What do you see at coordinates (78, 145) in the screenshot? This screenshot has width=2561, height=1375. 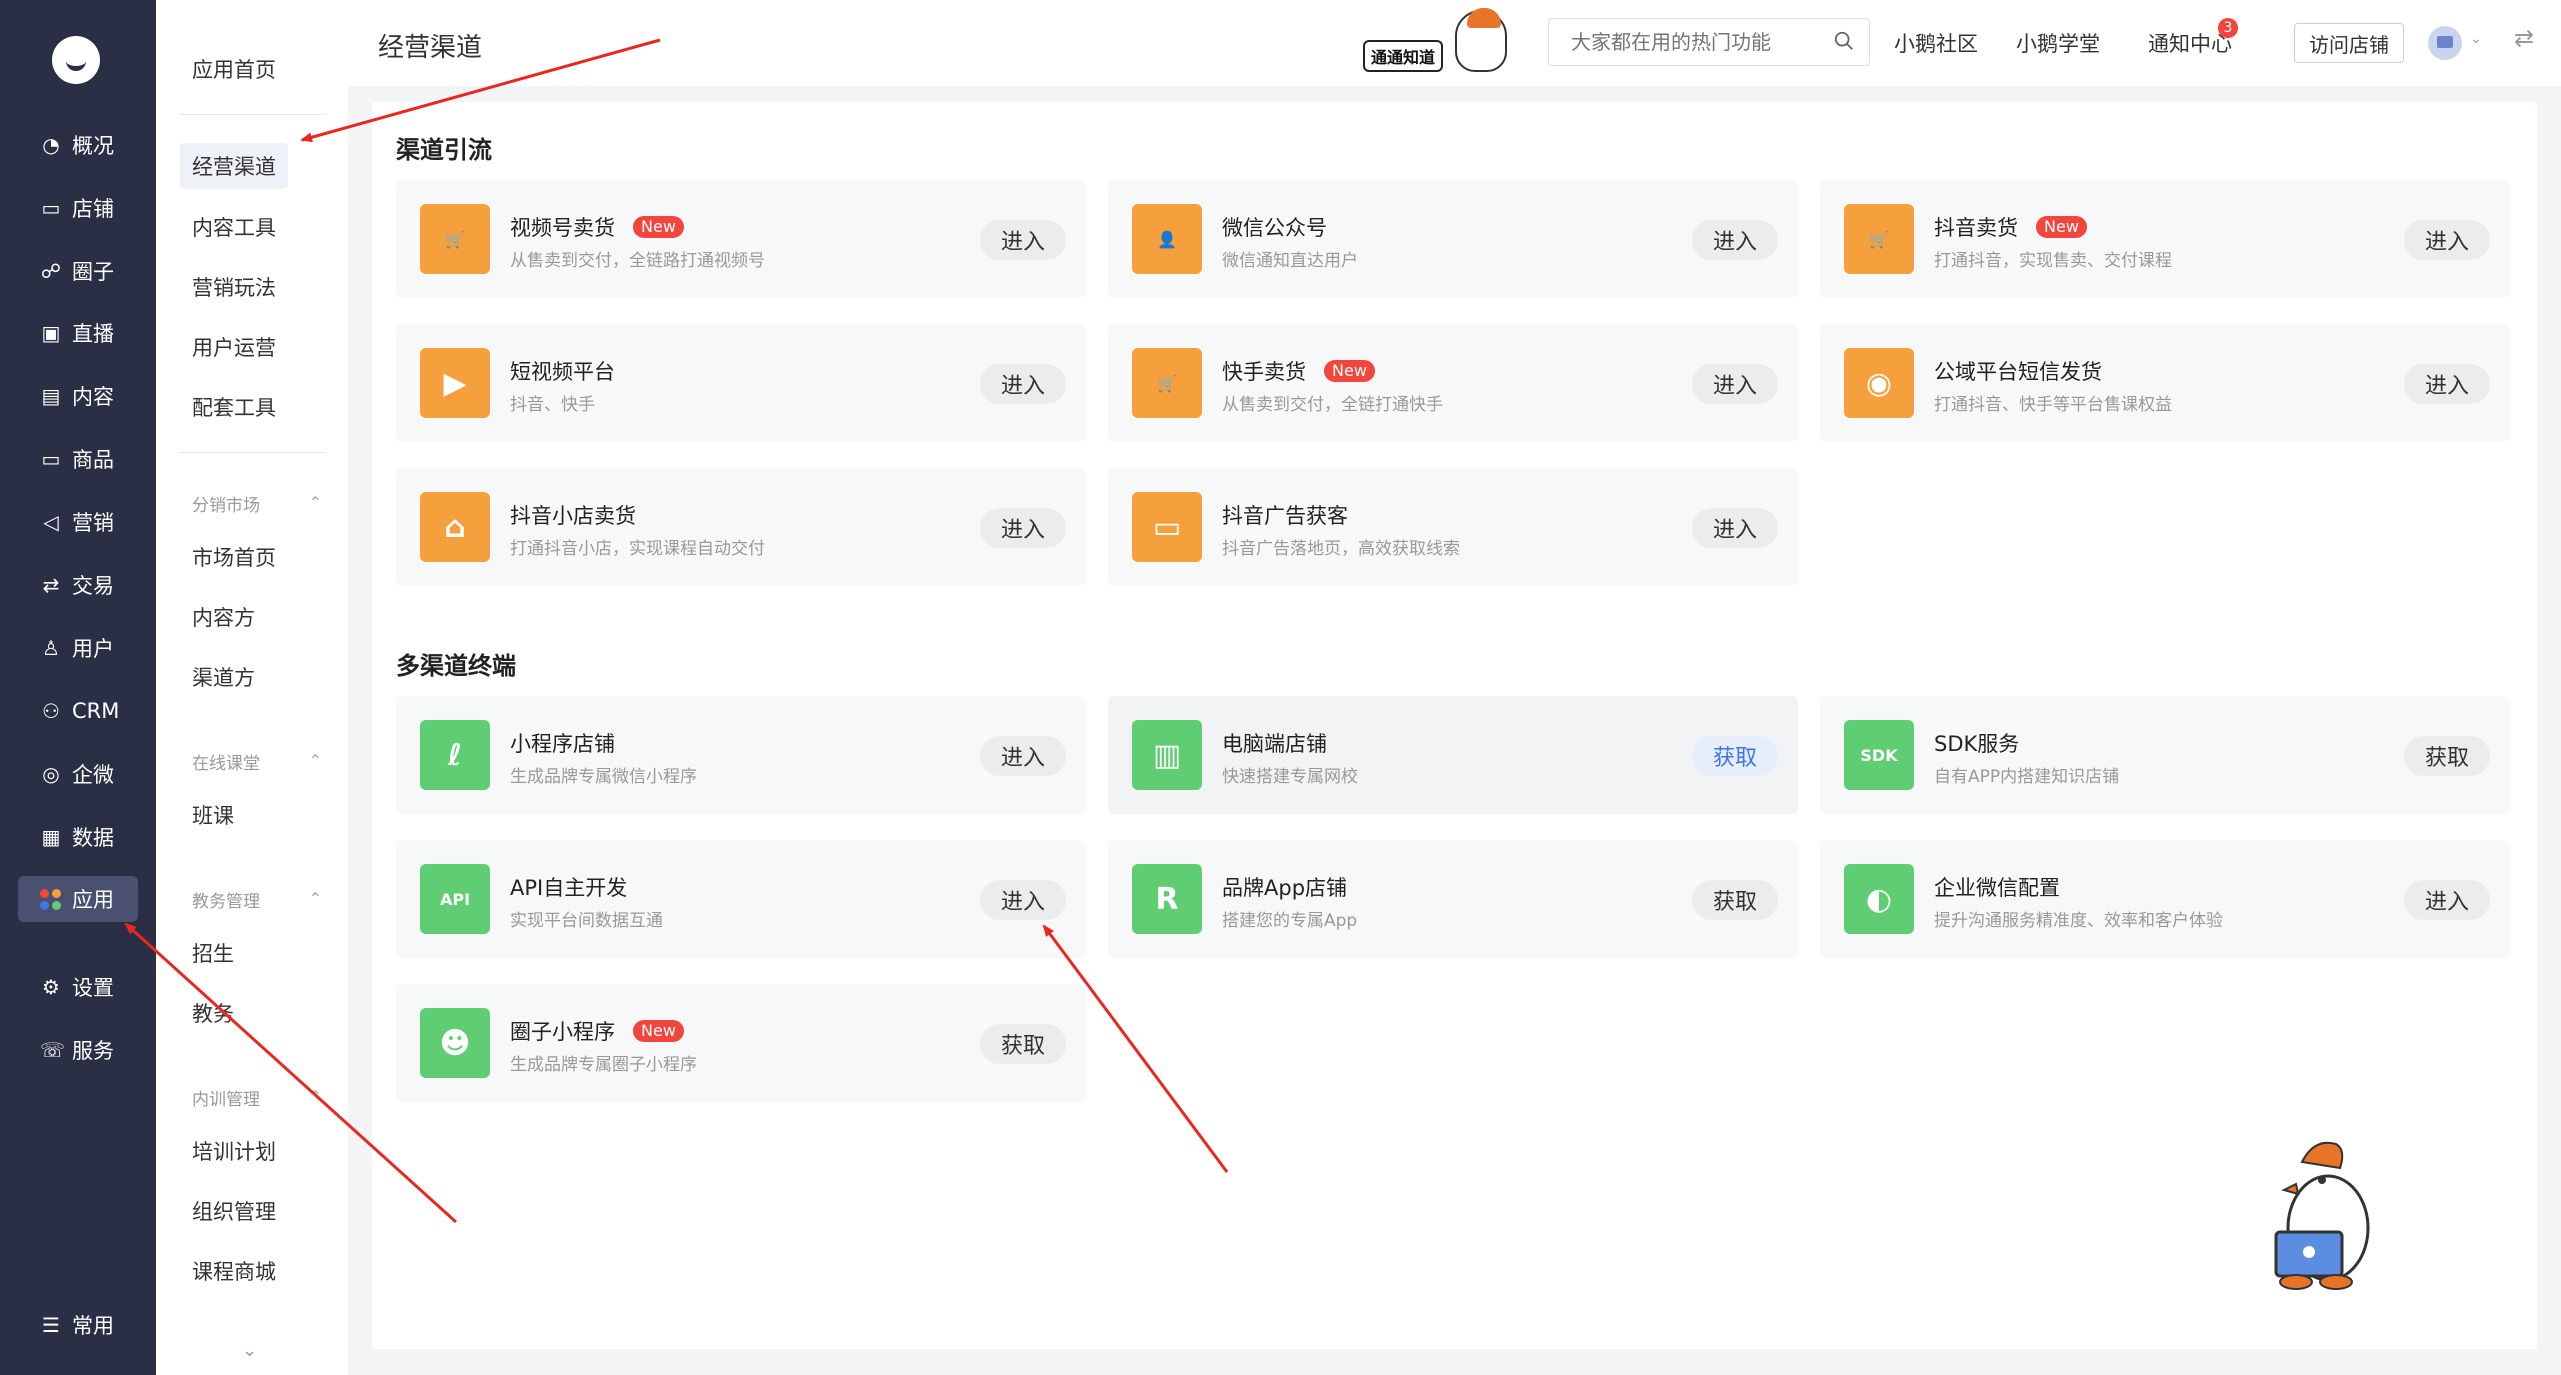 I see `nav-item-overview: ◔ 概况` at bounding box center [78, 145].